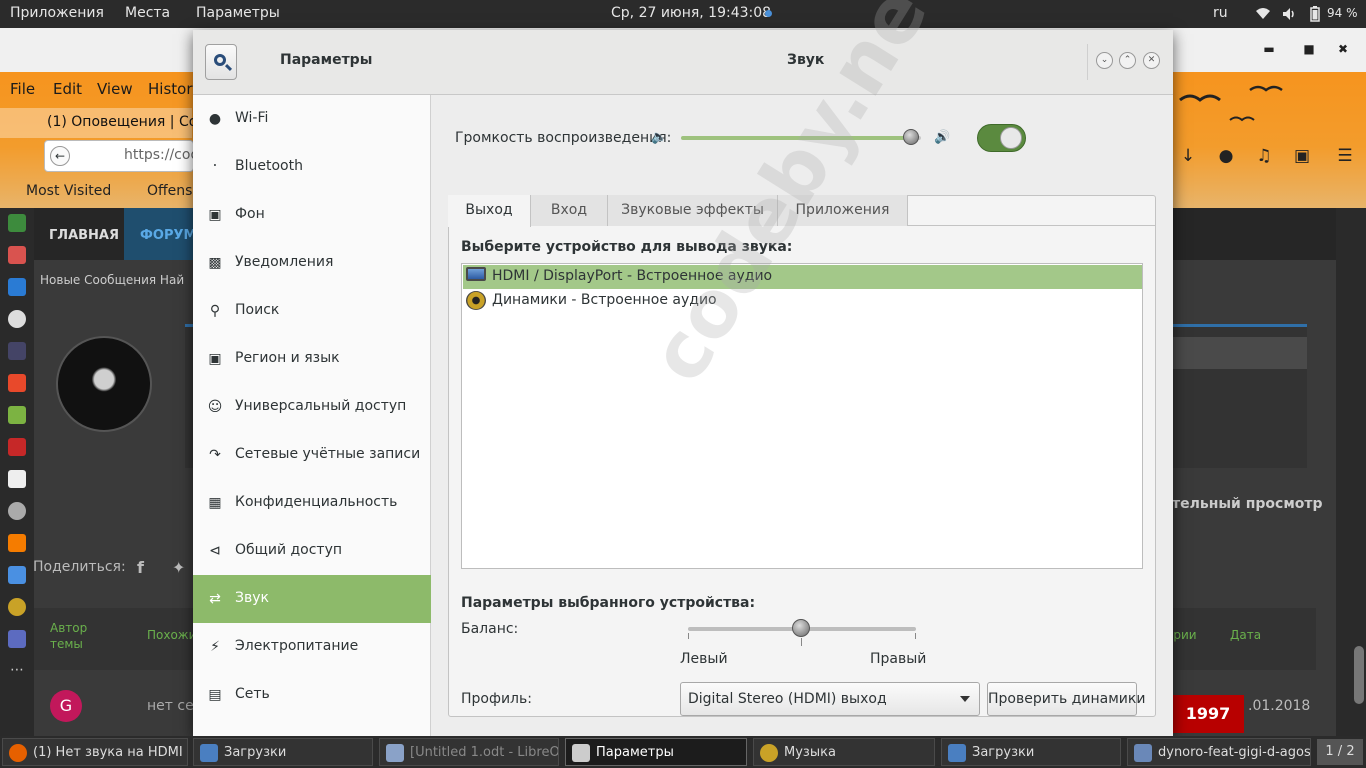 The image size is (1366, 768). Describe the element at coordinates (1263, 14) in the screenshot. I see `wifi-status-icon` at that location.